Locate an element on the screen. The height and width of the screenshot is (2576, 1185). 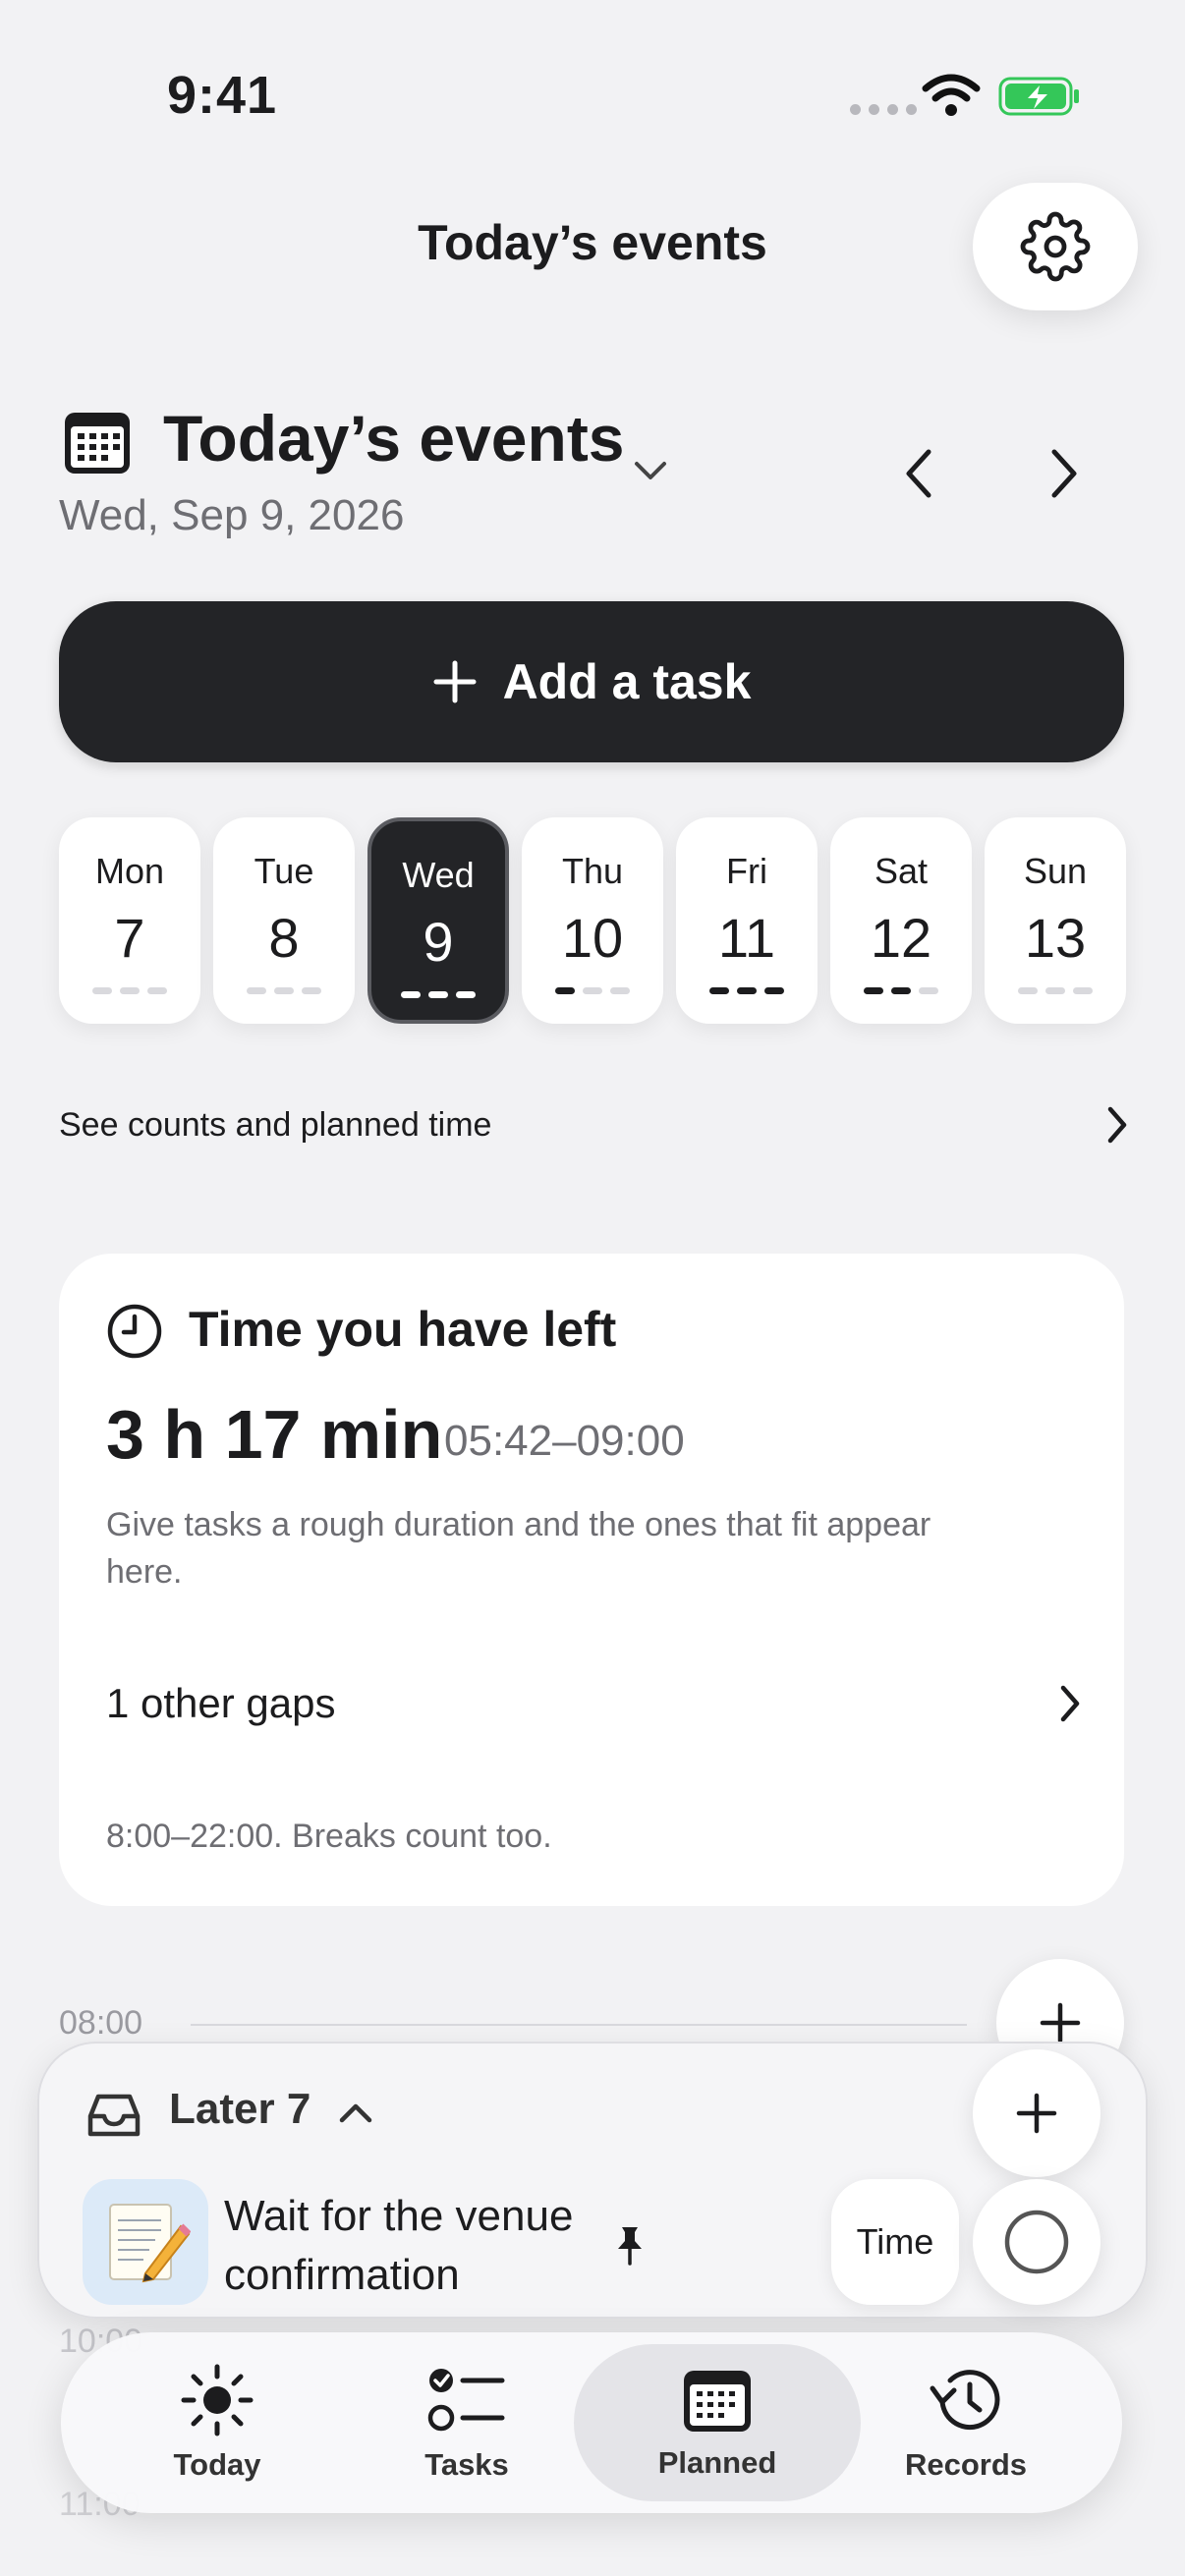
history-clock-icon is located at coordinates (965, 2400).